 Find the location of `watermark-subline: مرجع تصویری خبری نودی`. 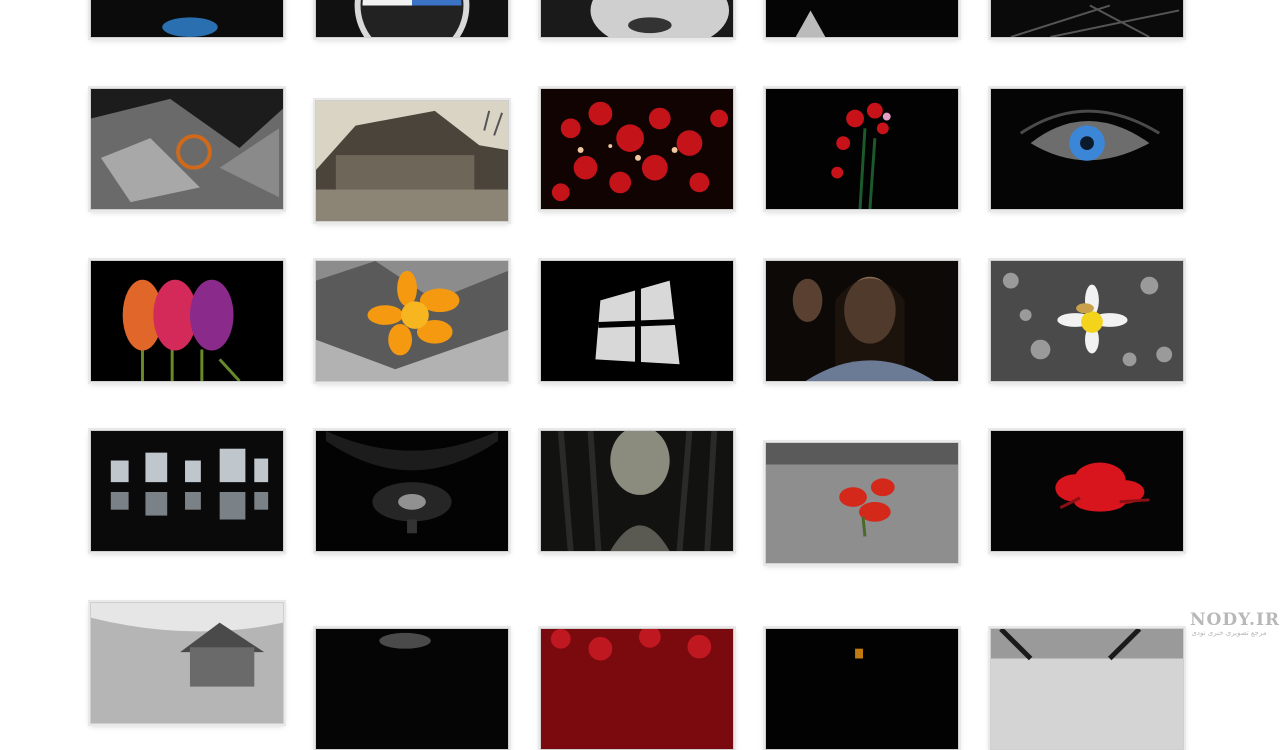

watermark-subline: مرجع تصویری خبری نودی is located at coordinates (1229, 633).